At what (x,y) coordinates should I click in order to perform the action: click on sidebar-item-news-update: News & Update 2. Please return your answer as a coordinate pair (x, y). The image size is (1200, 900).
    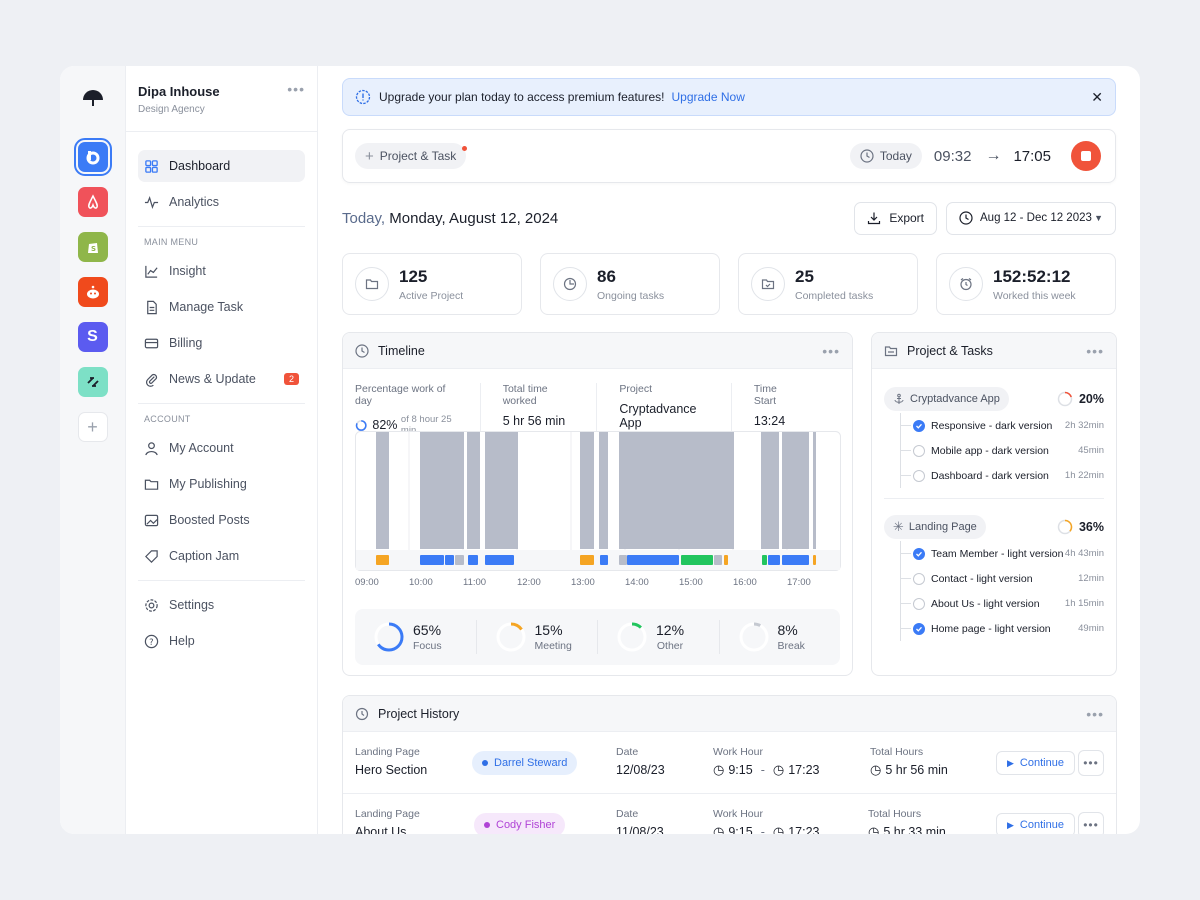
    Looking at the image, I should click on (221, 379).